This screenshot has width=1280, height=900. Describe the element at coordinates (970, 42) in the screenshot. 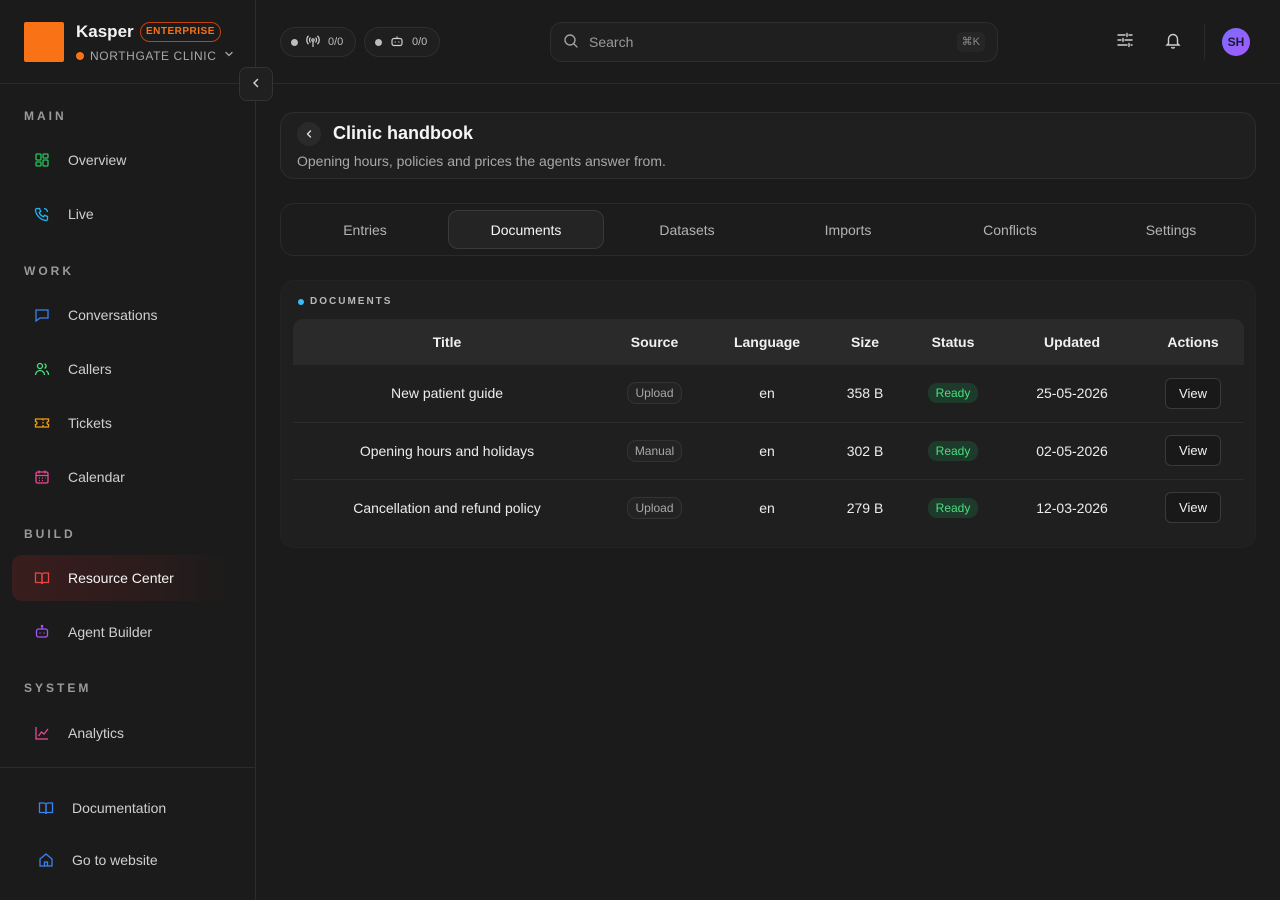

I see `search-shortcut: ⌘K` at that location.